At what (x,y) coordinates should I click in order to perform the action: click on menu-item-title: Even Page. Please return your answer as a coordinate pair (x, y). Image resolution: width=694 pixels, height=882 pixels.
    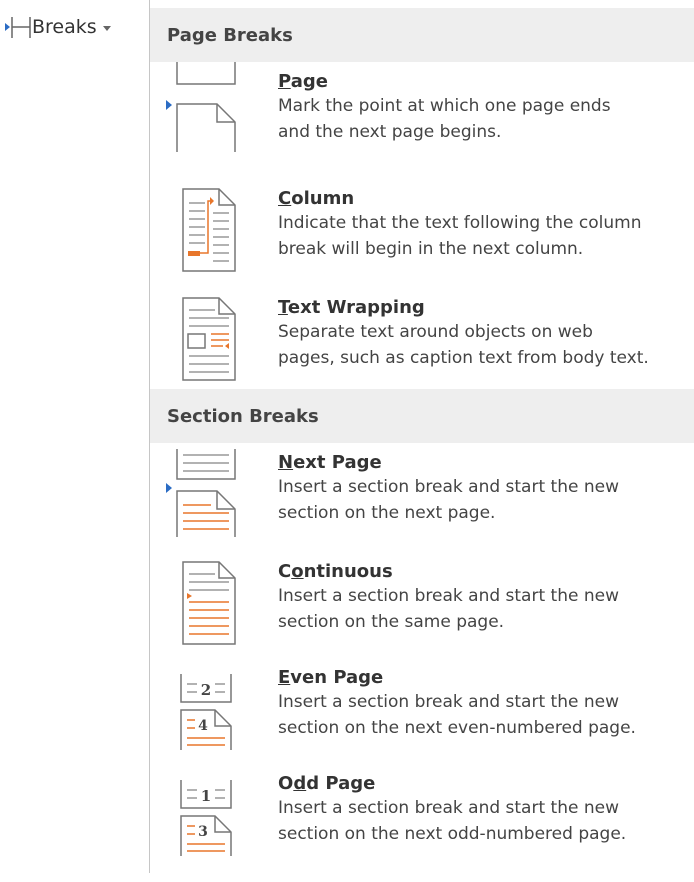
    Looking at the image, I should click on (331, 677).